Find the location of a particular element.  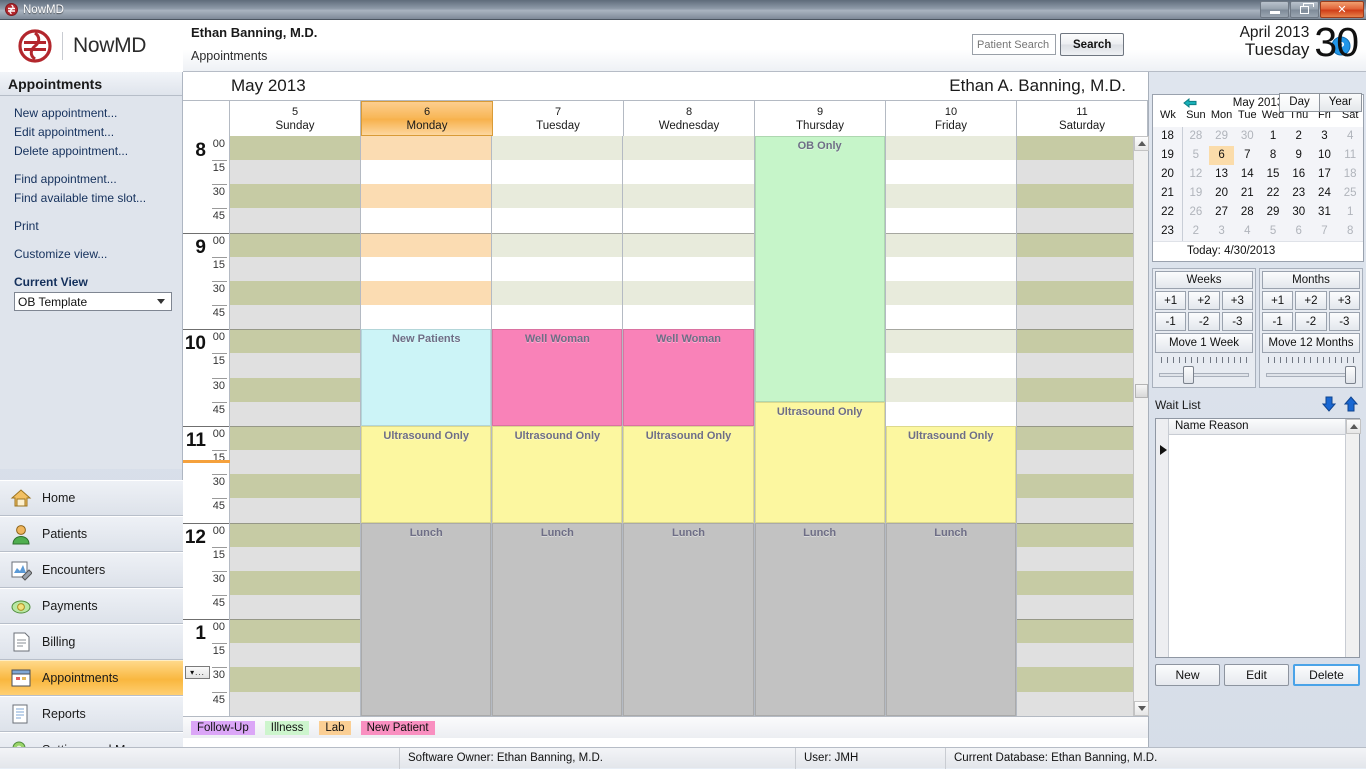

weeks-slider-thumb is located at coordinates (1188, 375).